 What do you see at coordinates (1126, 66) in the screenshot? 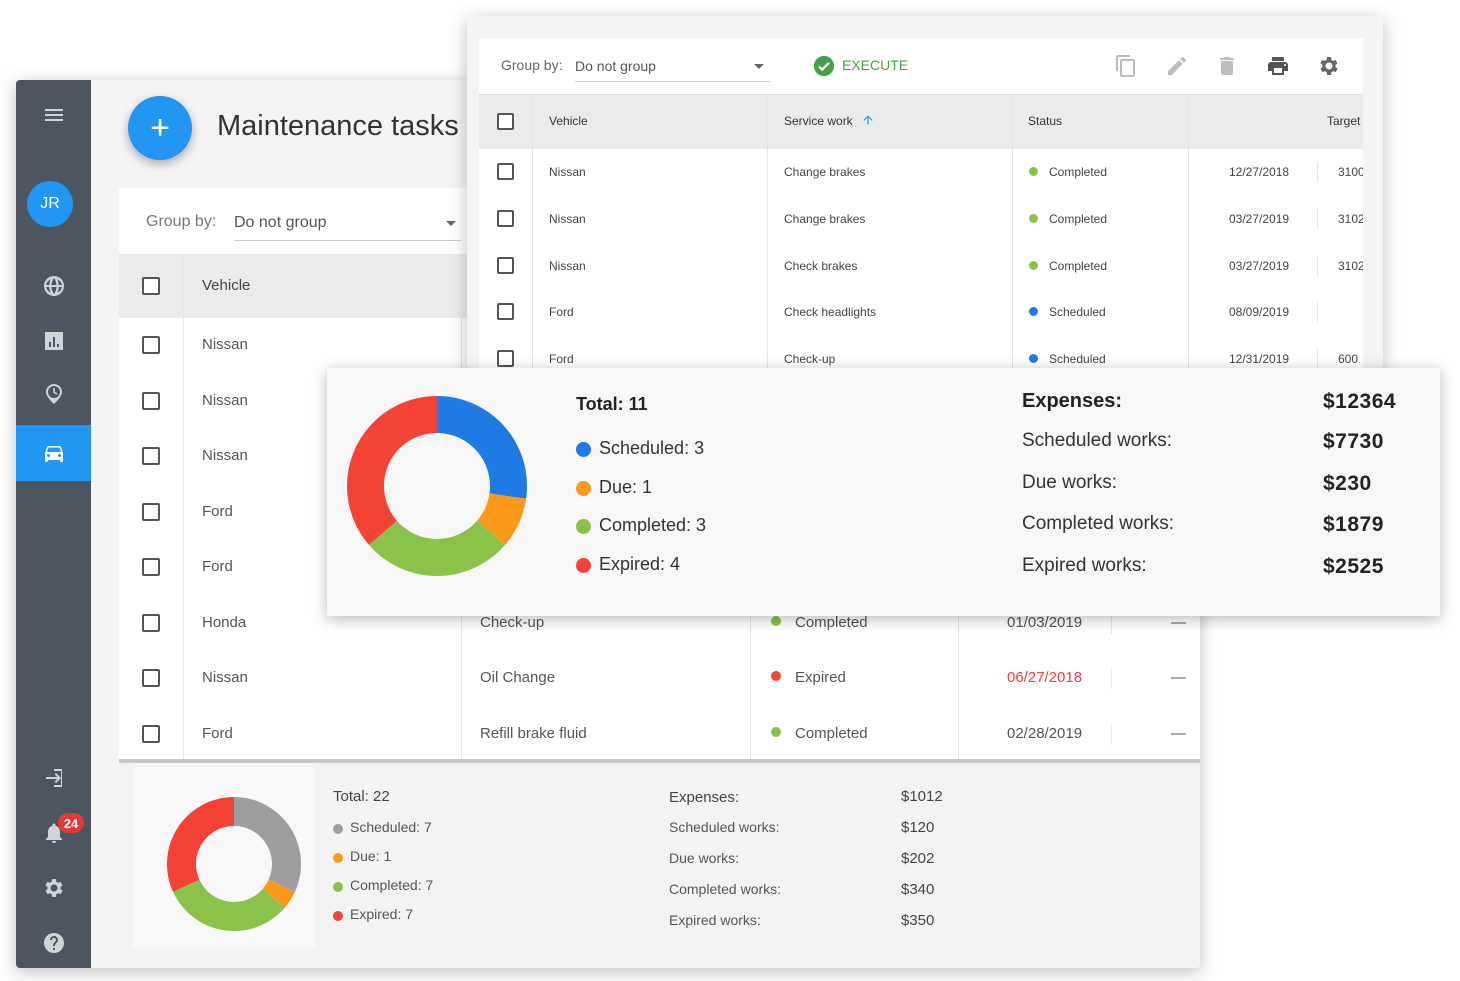
I see `copy-icon` at bounding box center [1126, 66].